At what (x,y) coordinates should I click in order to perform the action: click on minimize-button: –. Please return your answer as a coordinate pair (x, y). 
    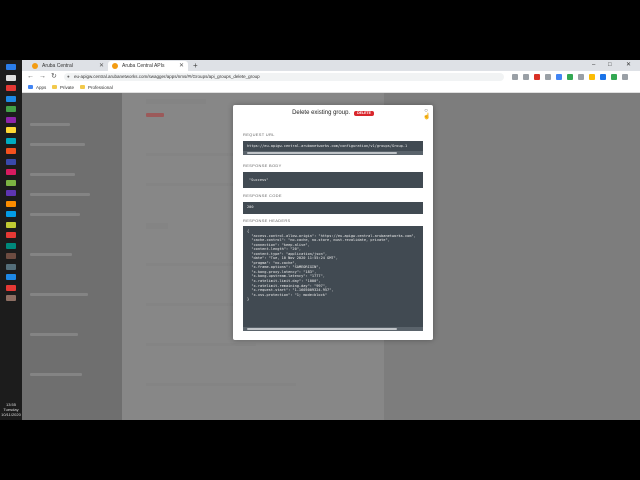
    Looking at the image, I should click on (593, 65).